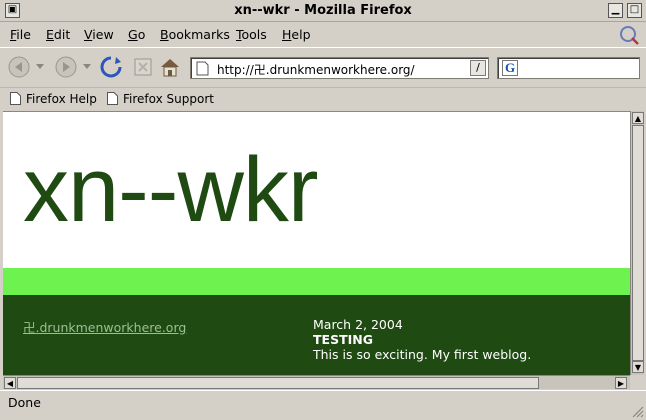 The image size is (646, 420). I want to click on bookmark-firefox-support: Firefox Support, so click(160, 99).